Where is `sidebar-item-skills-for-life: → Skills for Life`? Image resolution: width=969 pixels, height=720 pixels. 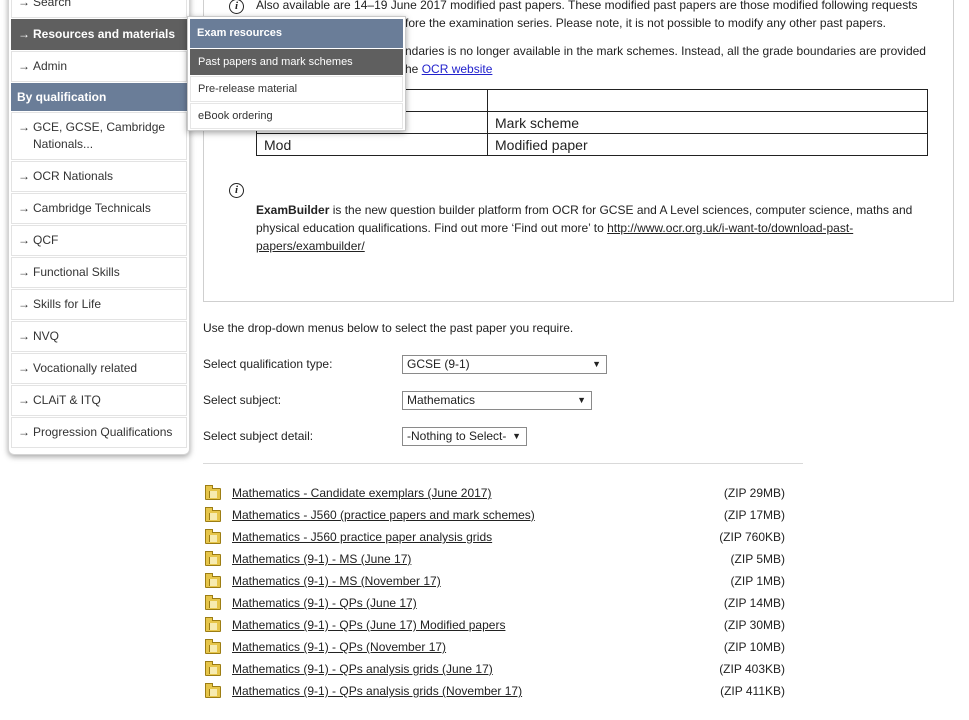
sidebar-item-skills-for-life: → Skills for Life is located at coordinates (99, 304).